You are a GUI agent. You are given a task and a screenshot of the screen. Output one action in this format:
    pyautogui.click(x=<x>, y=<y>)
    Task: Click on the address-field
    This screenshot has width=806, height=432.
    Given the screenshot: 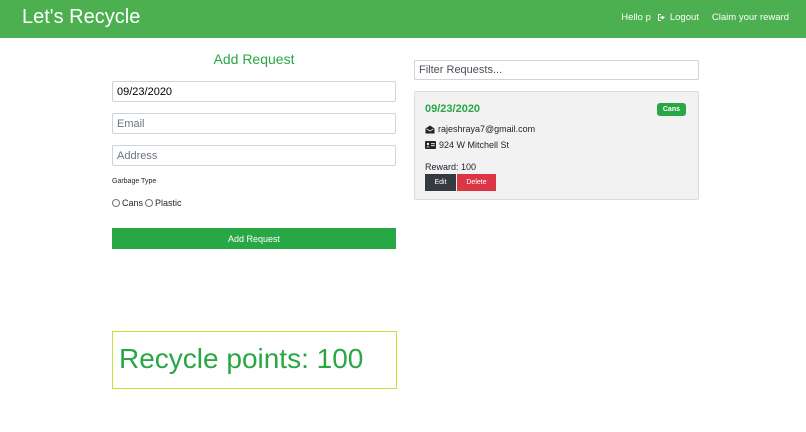 What is the action you would take?
    pyautogui.click(x=254, y=155)
    